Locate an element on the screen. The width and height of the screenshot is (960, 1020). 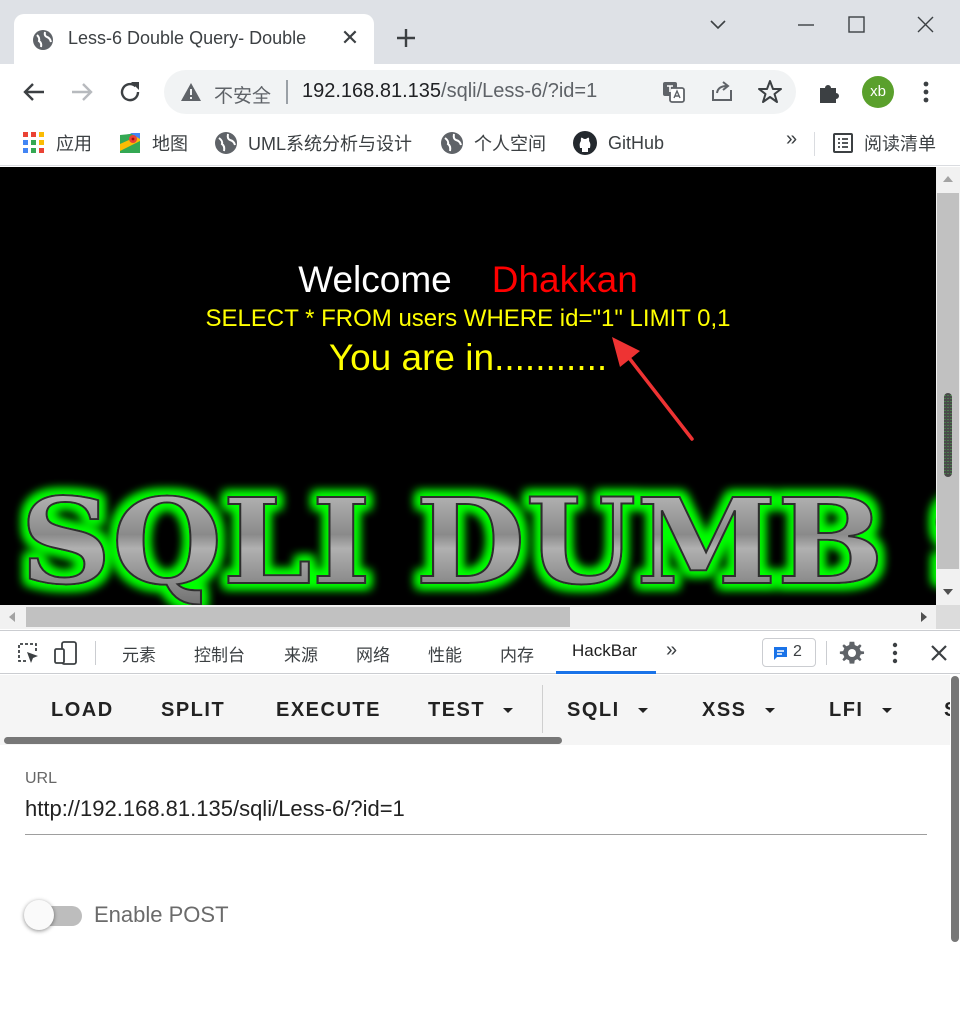
maximize-icon is located at coordinates (856, 25).